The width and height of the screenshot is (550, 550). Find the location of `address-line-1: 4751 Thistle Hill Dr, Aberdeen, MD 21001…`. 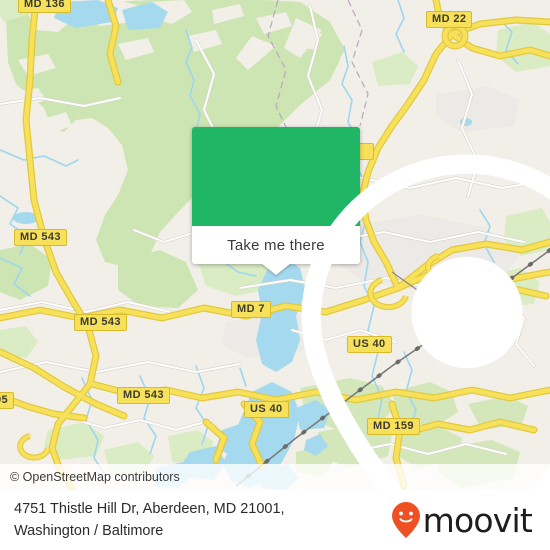

address-line-1: 4751 Thistle Hill Dr, Aberdeen, MD 21001… is located at coordinates (149, 509).